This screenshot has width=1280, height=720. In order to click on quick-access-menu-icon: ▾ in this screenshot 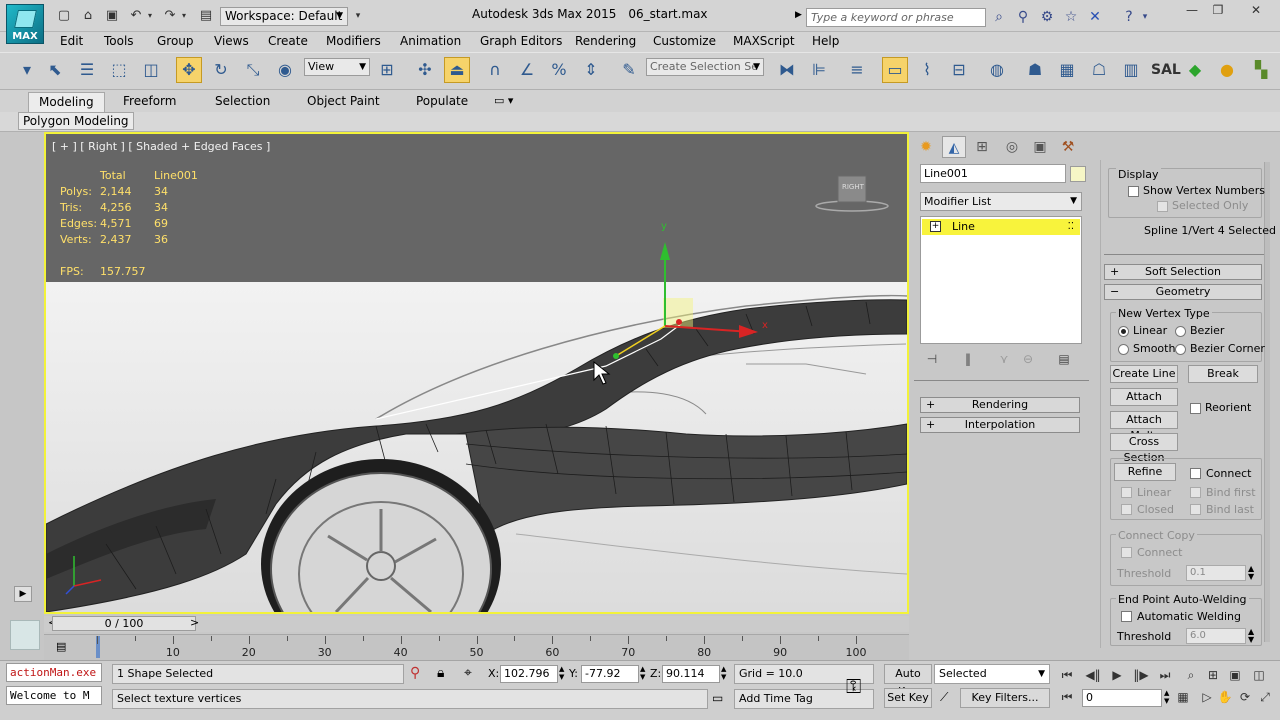, I will do `click(358, 16)`.